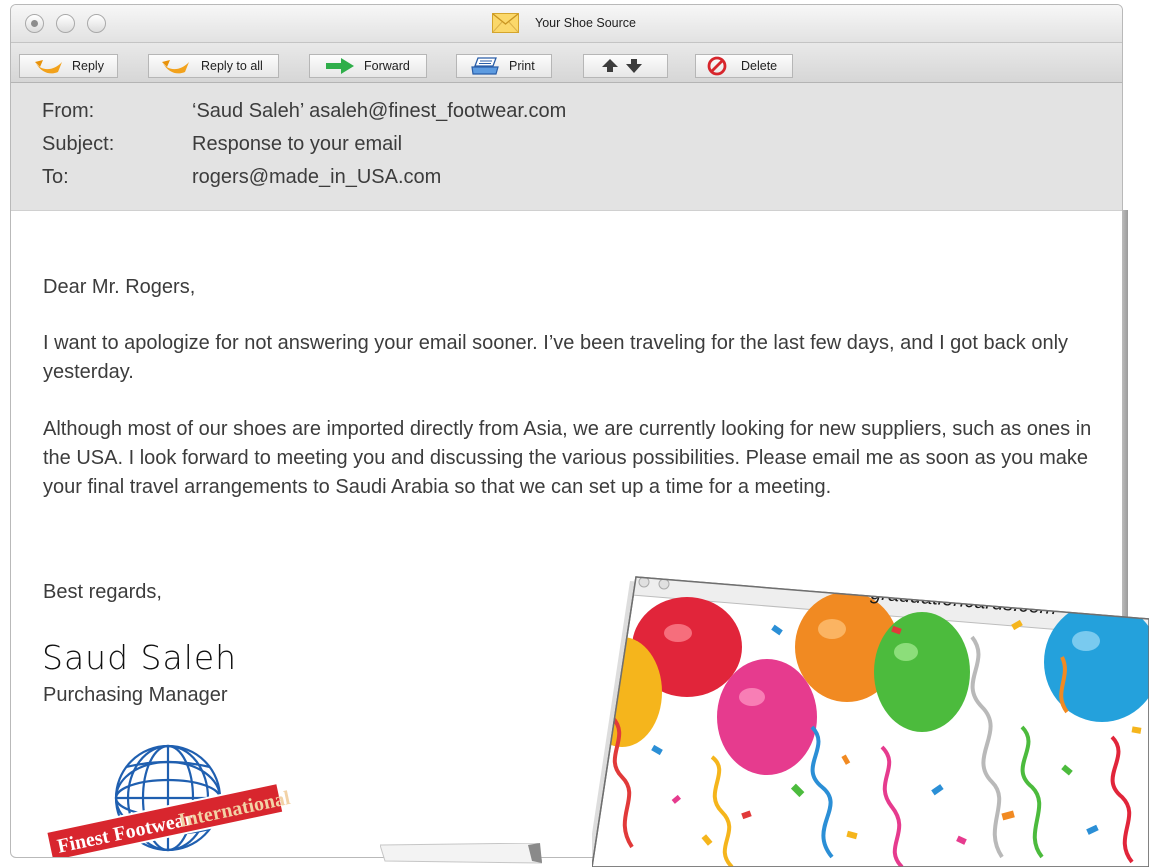 Image resolution: width=1149 pixels, height=867 pixels. What do you see at coordinates (55, 177) in the screenshot?
I see `to-label: To:` at bounding box center [55, 177].